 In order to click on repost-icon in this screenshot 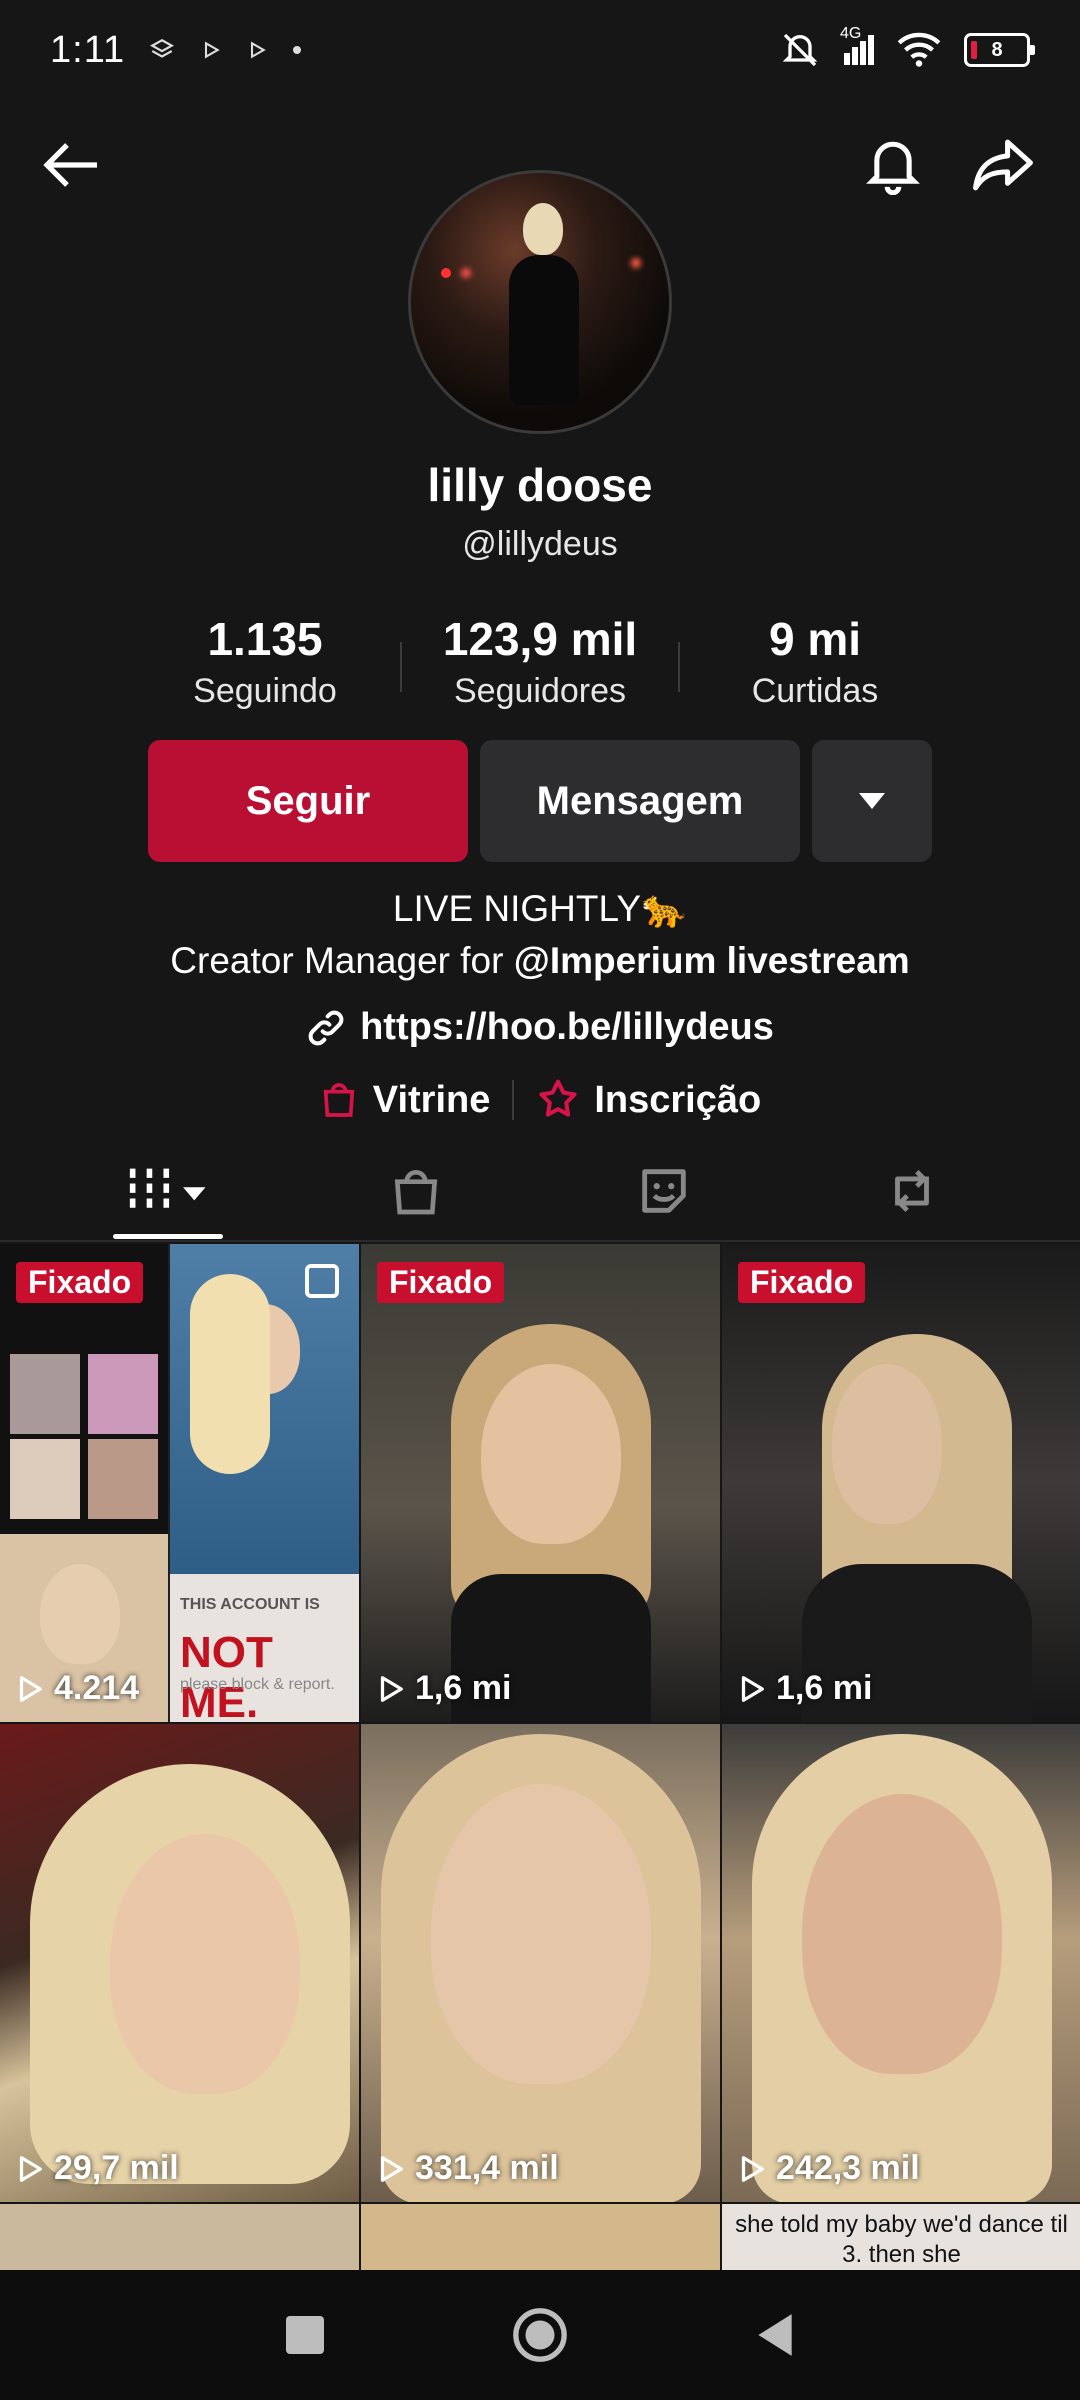, I will do `click(912, 1191)`.